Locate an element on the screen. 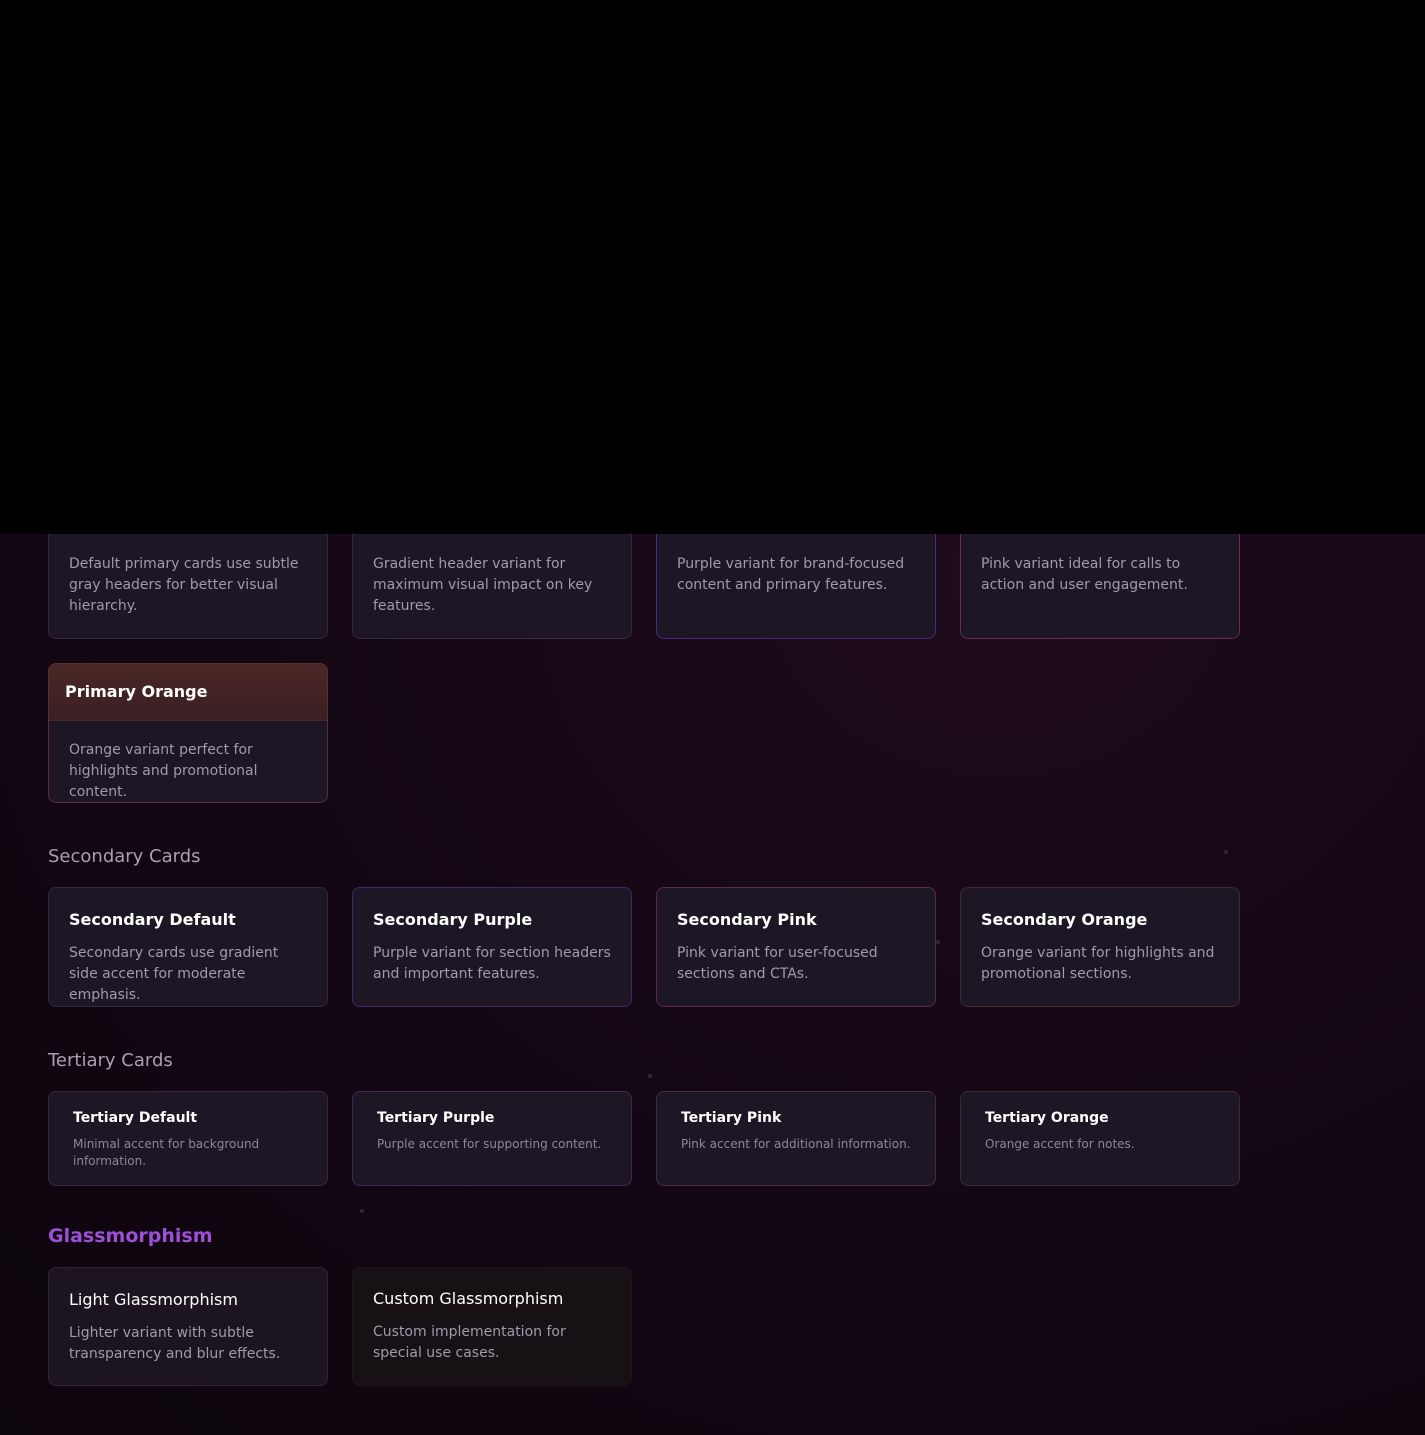  card-title: Custom Glassmorphism is located at coordinates (468, 1298).